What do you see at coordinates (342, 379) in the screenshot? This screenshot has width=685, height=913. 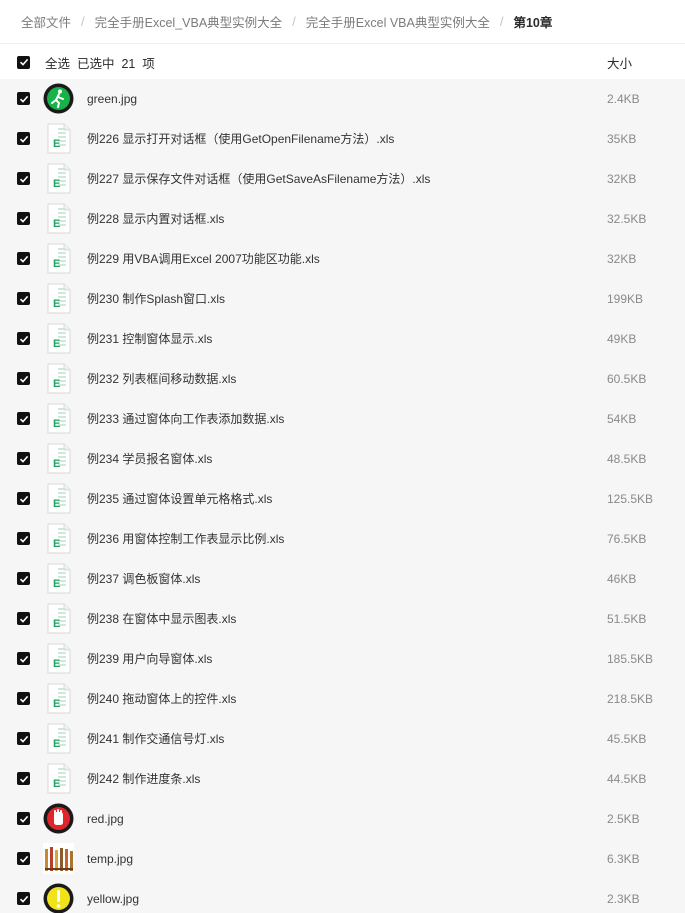 I see `file-row: E 例232 列表框间移动数据.xls 60.5KB` at bounding box center [342, 379].